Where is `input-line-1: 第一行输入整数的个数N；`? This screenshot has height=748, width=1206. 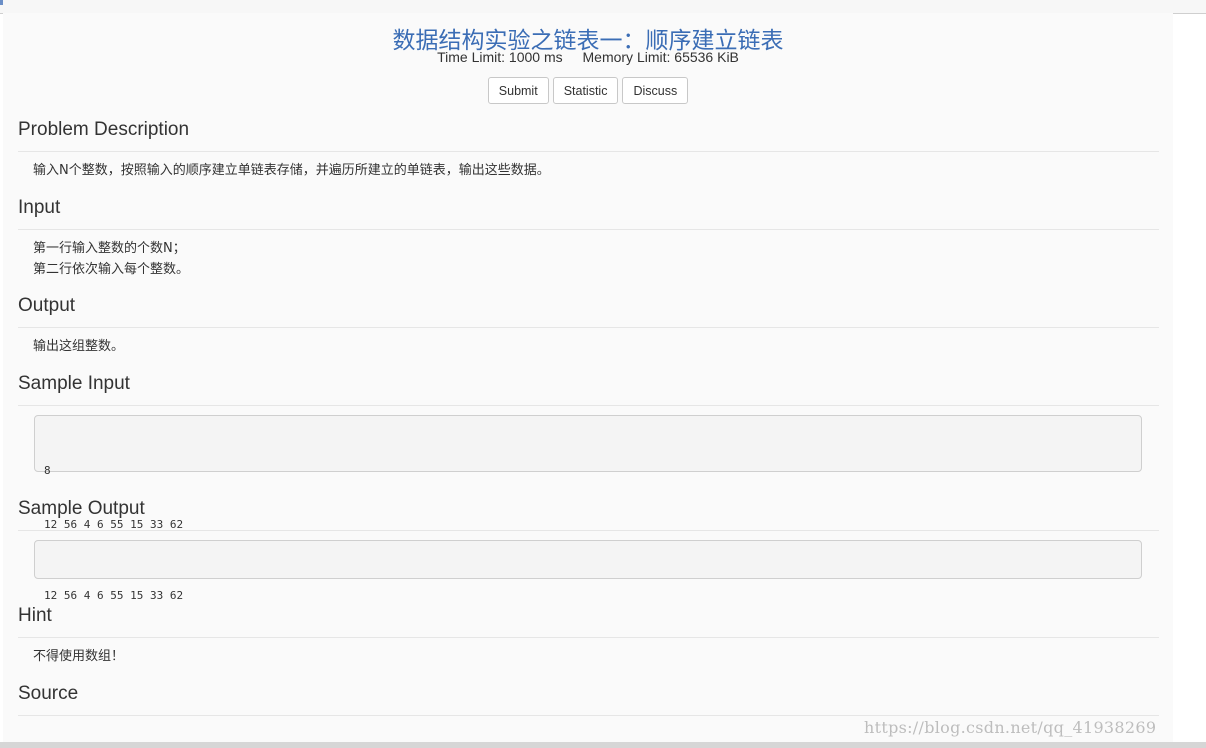 input-line-1: 第一行输入整数的个数N； is located at coordinates (109, 248).